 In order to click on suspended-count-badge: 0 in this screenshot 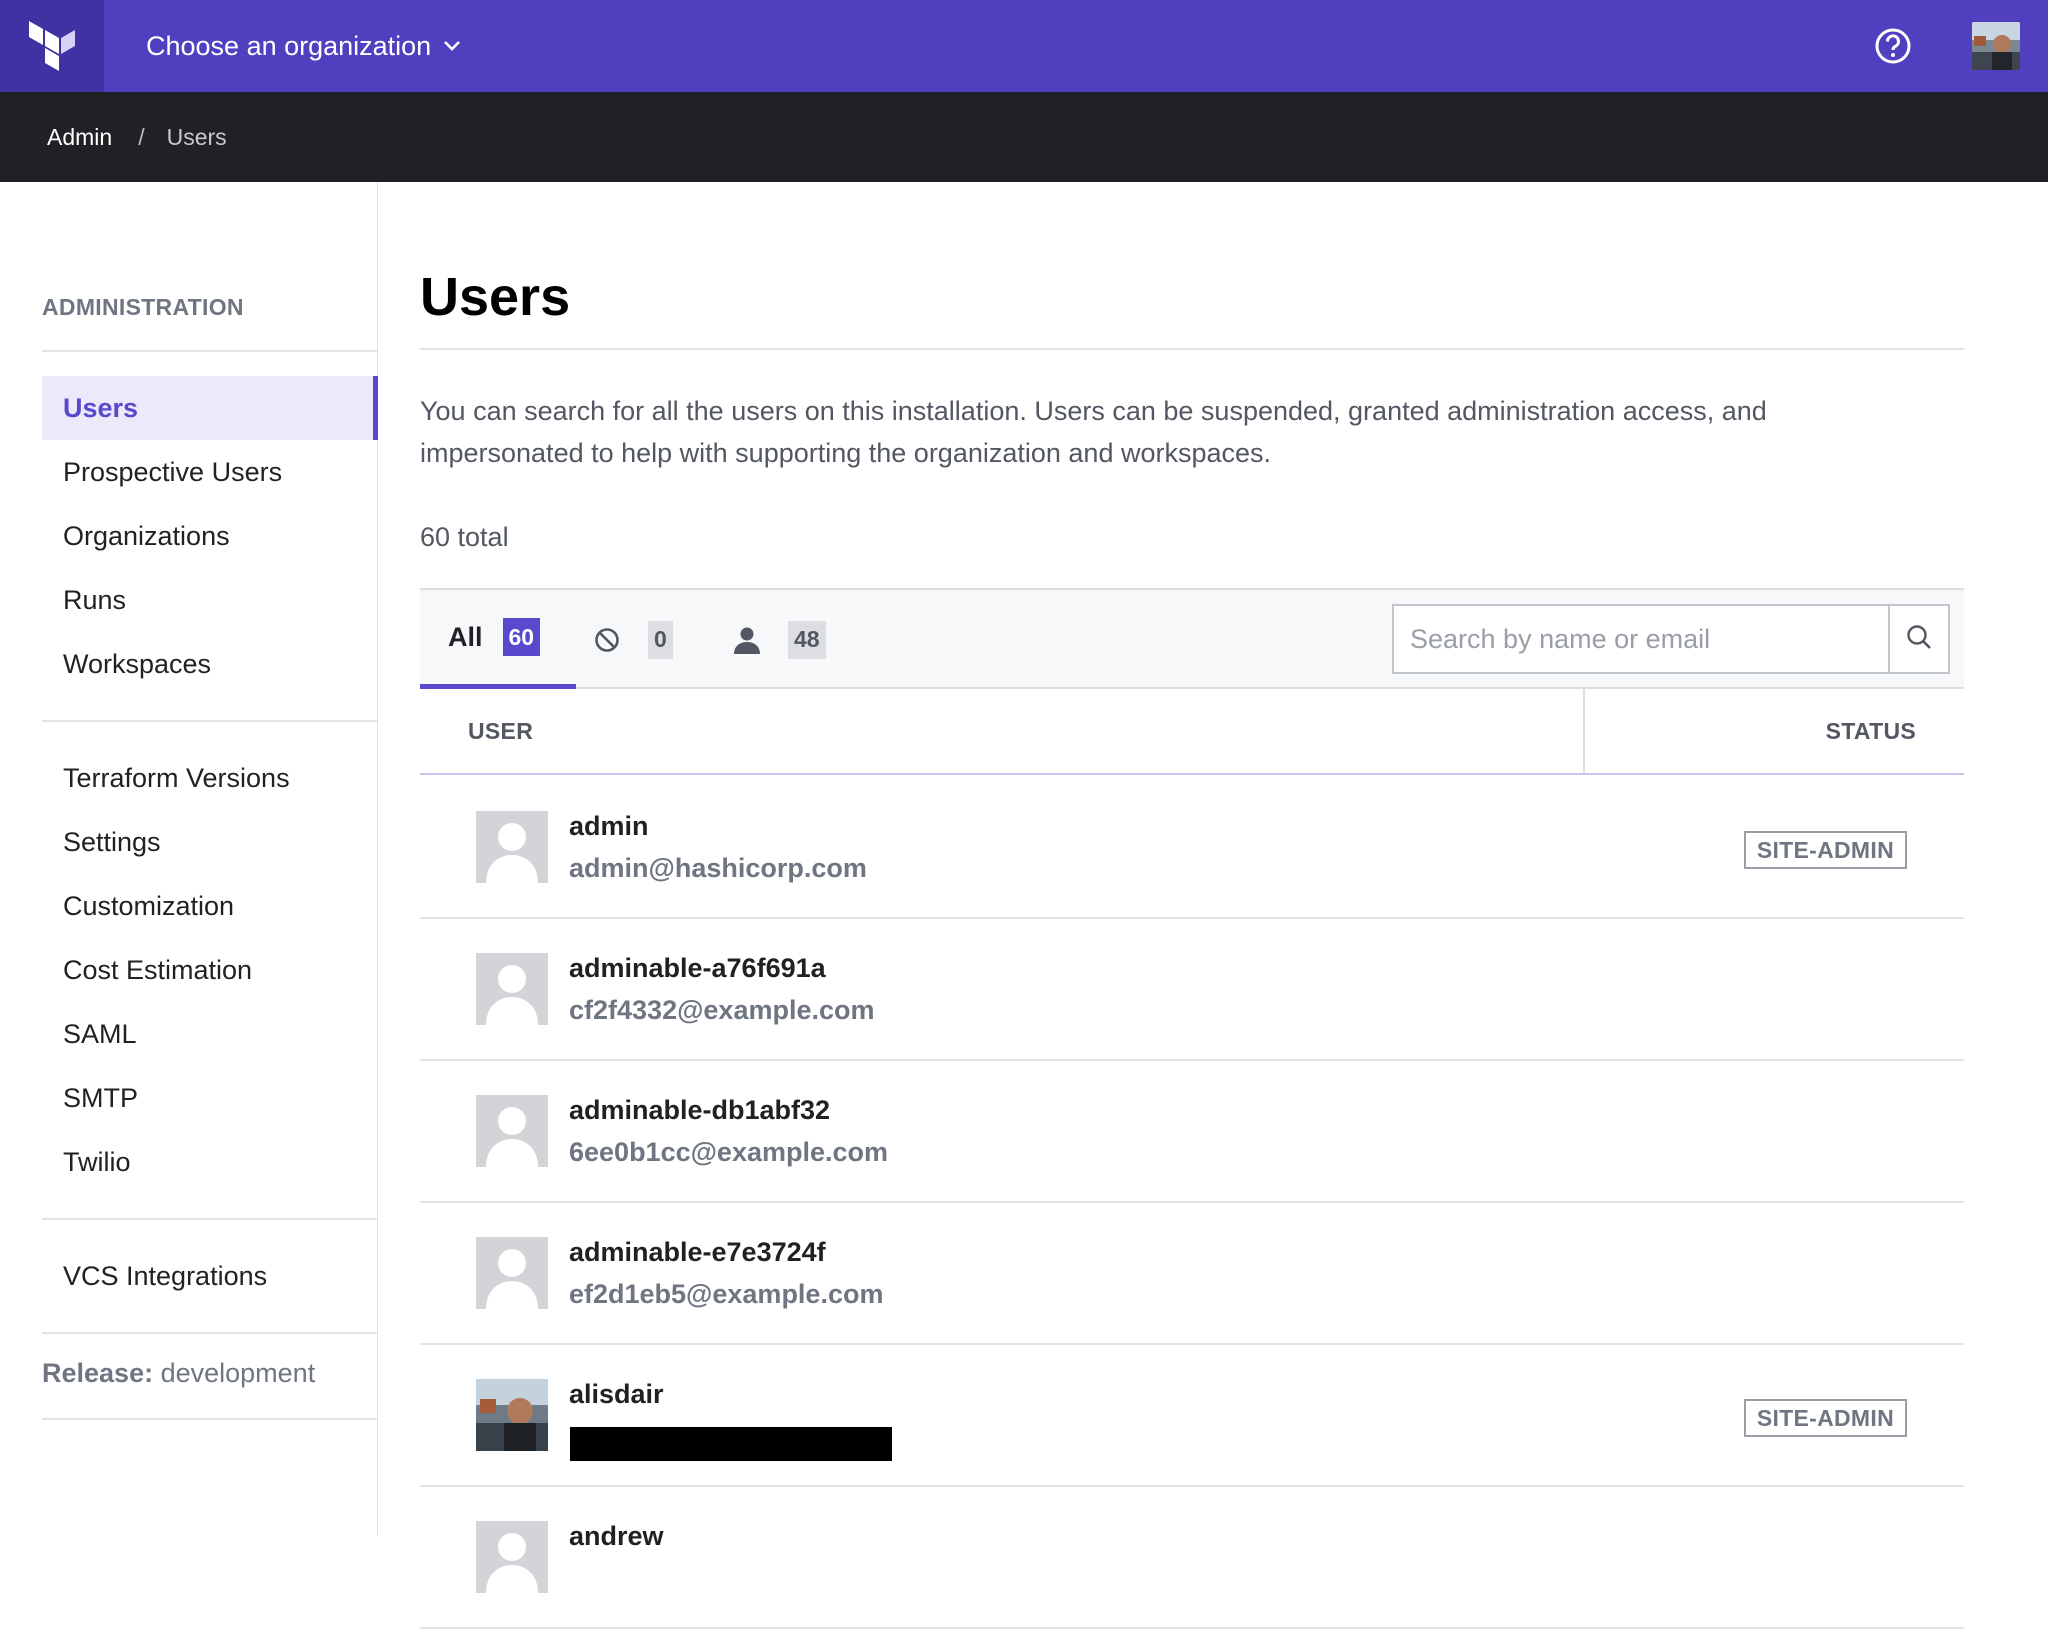, I will do `click(660, 639)`.